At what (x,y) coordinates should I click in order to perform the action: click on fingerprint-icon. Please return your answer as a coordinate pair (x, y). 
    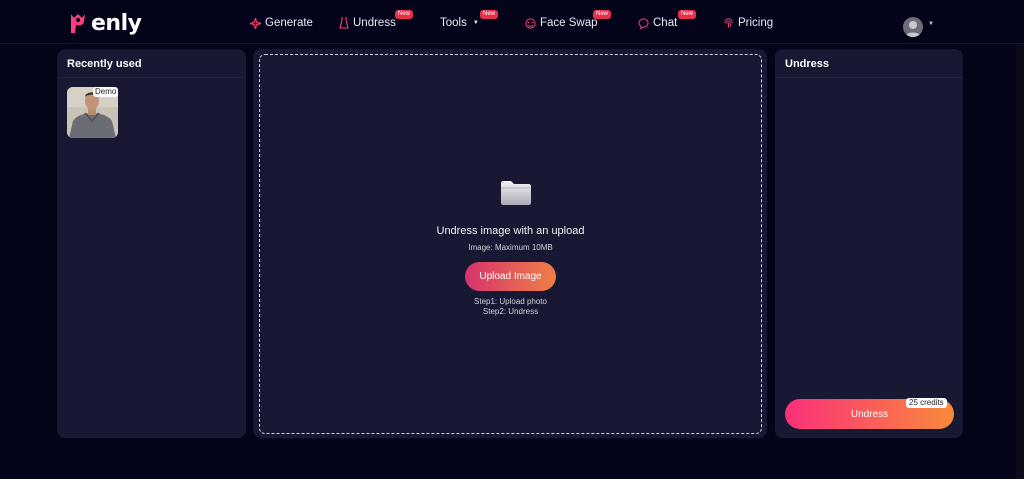
    Looking at the image, I should click on (728, 23).